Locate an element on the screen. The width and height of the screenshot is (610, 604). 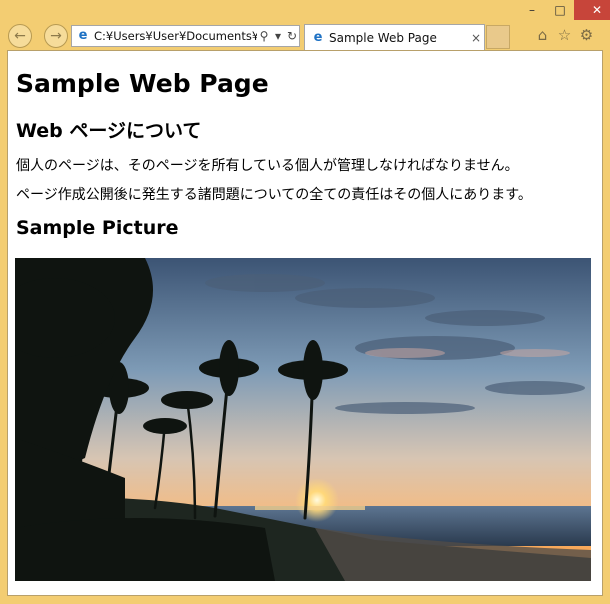
maximize-button: □ is located at coordinates (560, 10).